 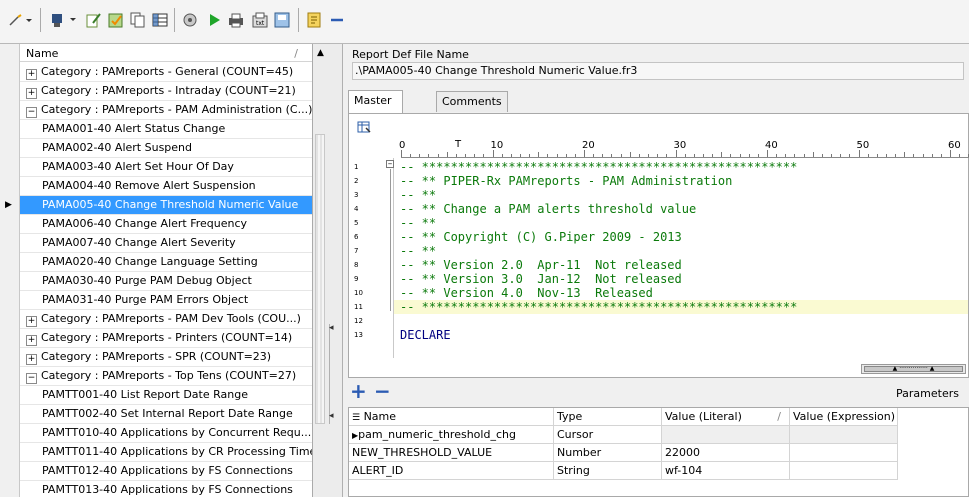 I want to click on param-type-cell: String, so click(x=608, y=471).